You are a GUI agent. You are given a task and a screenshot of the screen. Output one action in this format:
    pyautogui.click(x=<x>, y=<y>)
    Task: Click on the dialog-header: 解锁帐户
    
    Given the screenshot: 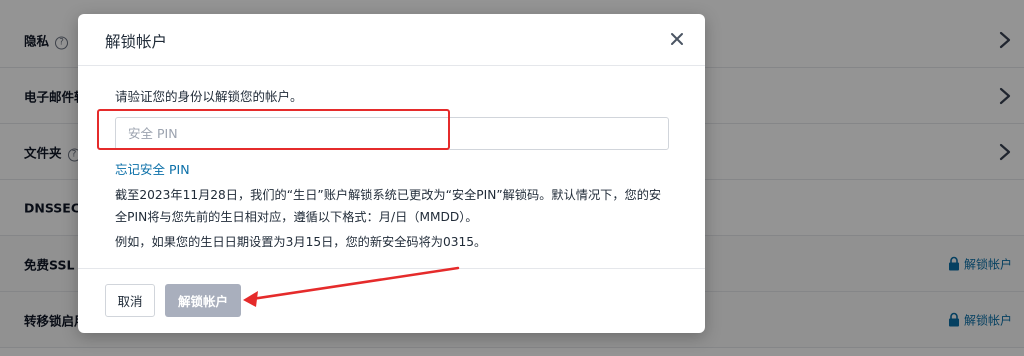 What is the action you would take?
    pyautogui.click(x=391, y=40)
    